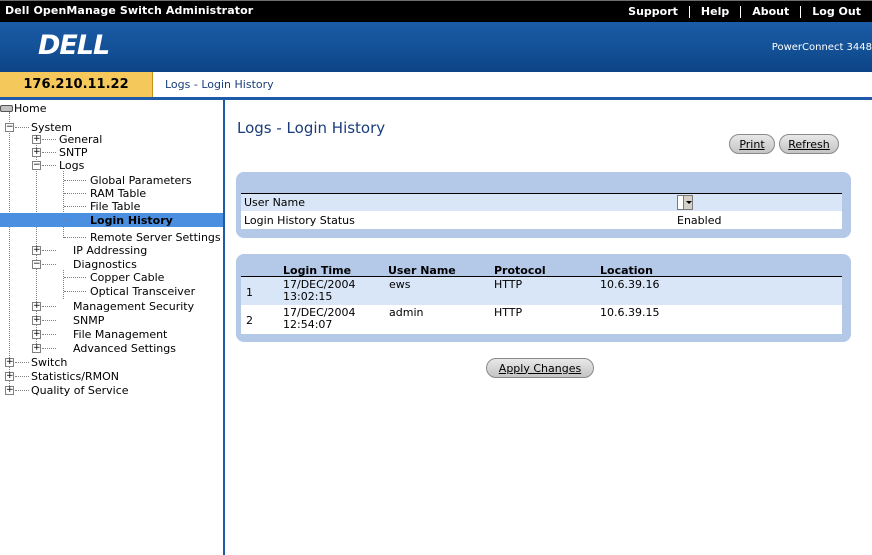 The height and width of the screenshot is (555, 872). What do you see at coordinates (124, 348) in the screenshot?
I see `tree-advanced-settings: Advanced Settings` at bounding box center [124, 348].